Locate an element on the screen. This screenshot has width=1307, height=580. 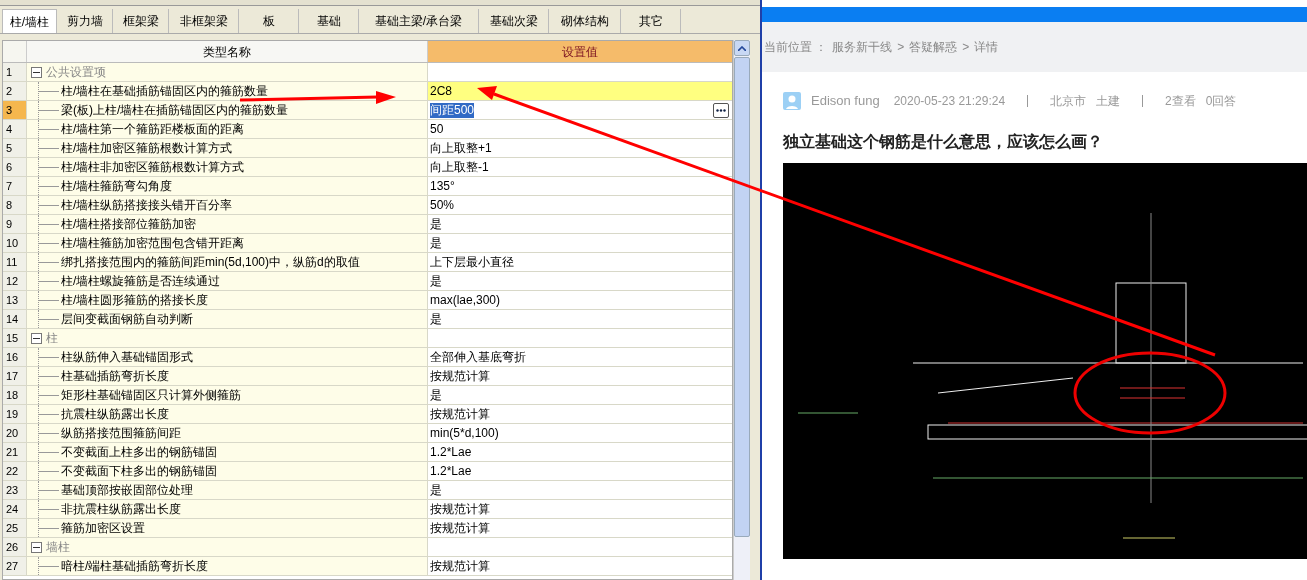
row-number: 10 is located at coordinates (15, 243).